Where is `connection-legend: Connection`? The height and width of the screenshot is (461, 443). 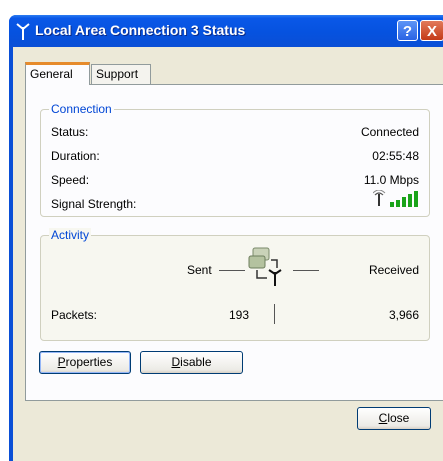 connection-legend: Connection is located at coordinates (81, 109).